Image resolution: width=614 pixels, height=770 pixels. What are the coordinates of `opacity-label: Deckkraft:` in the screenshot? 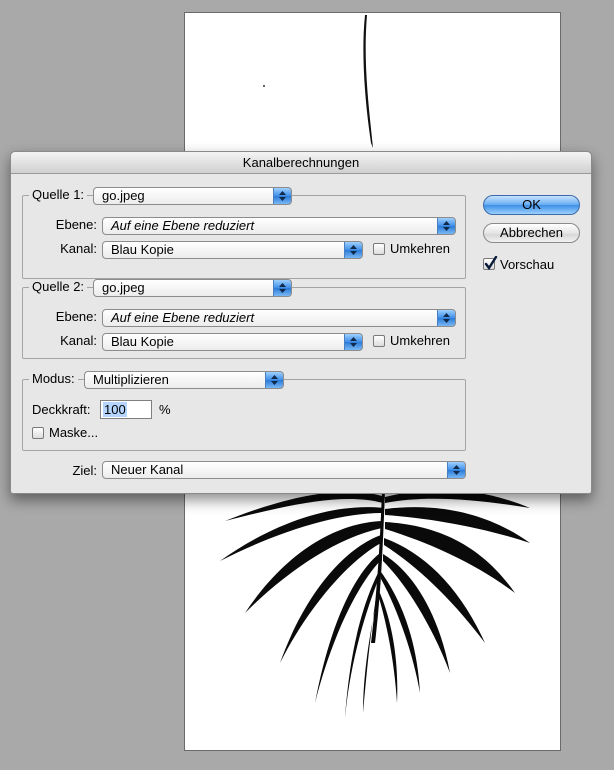 It's located at (61, 409).